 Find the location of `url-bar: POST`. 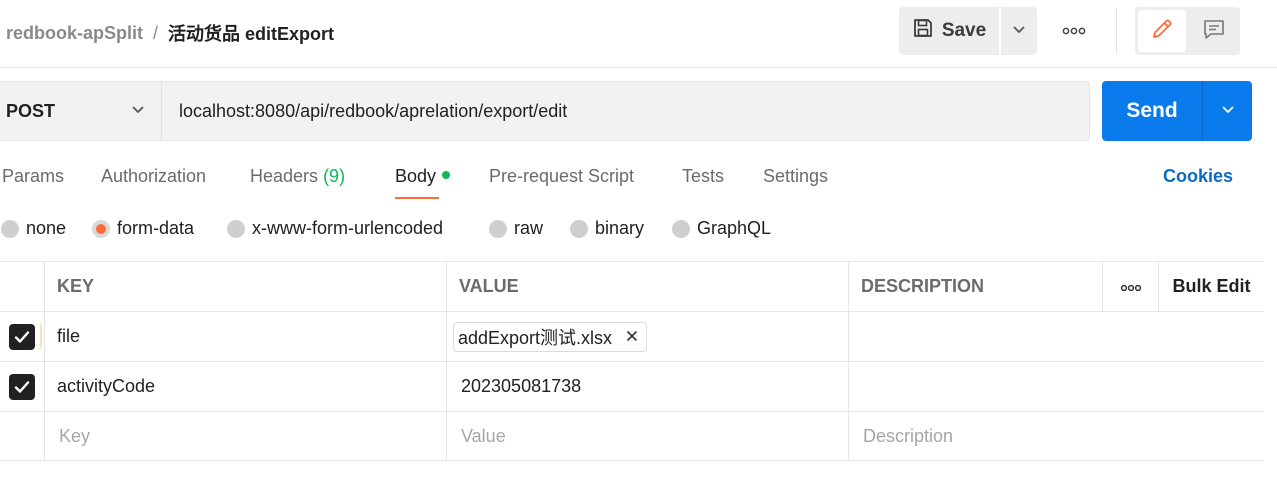

url-bar: POST is located at coordinates (545, 111).